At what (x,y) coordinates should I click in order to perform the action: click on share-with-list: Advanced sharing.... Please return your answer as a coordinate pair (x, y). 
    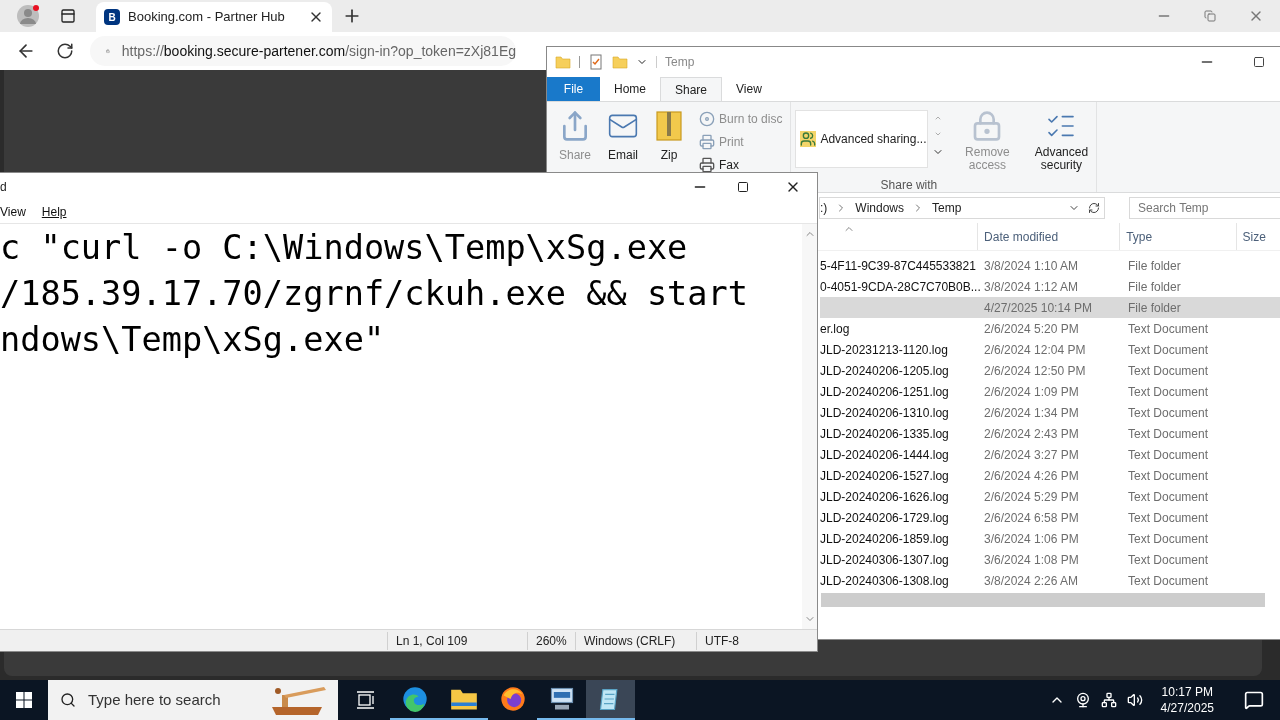
    Looking at the image, I should click on (862, 139).